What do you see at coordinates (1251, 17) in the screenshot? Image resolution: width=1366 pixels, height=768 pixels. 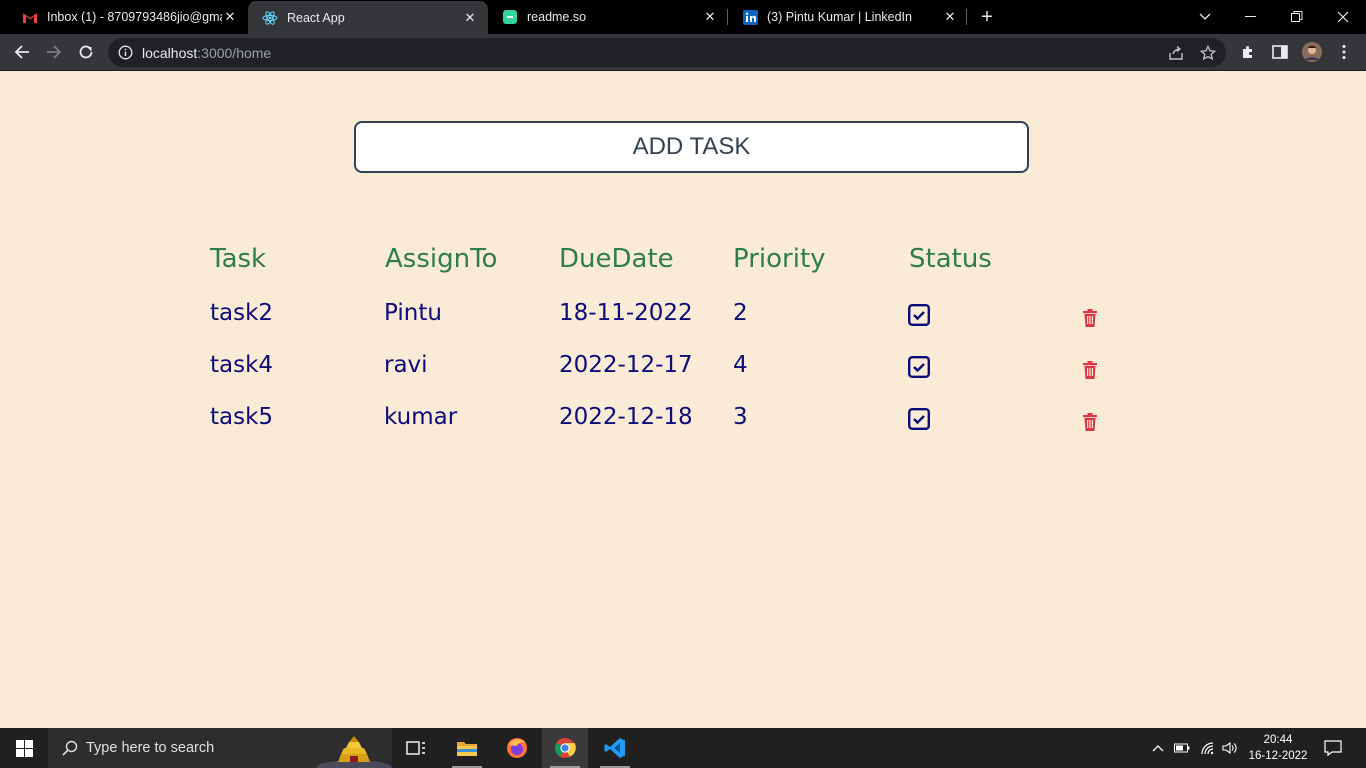 I see `minimize-icon` at bounding box center [1251, 17].